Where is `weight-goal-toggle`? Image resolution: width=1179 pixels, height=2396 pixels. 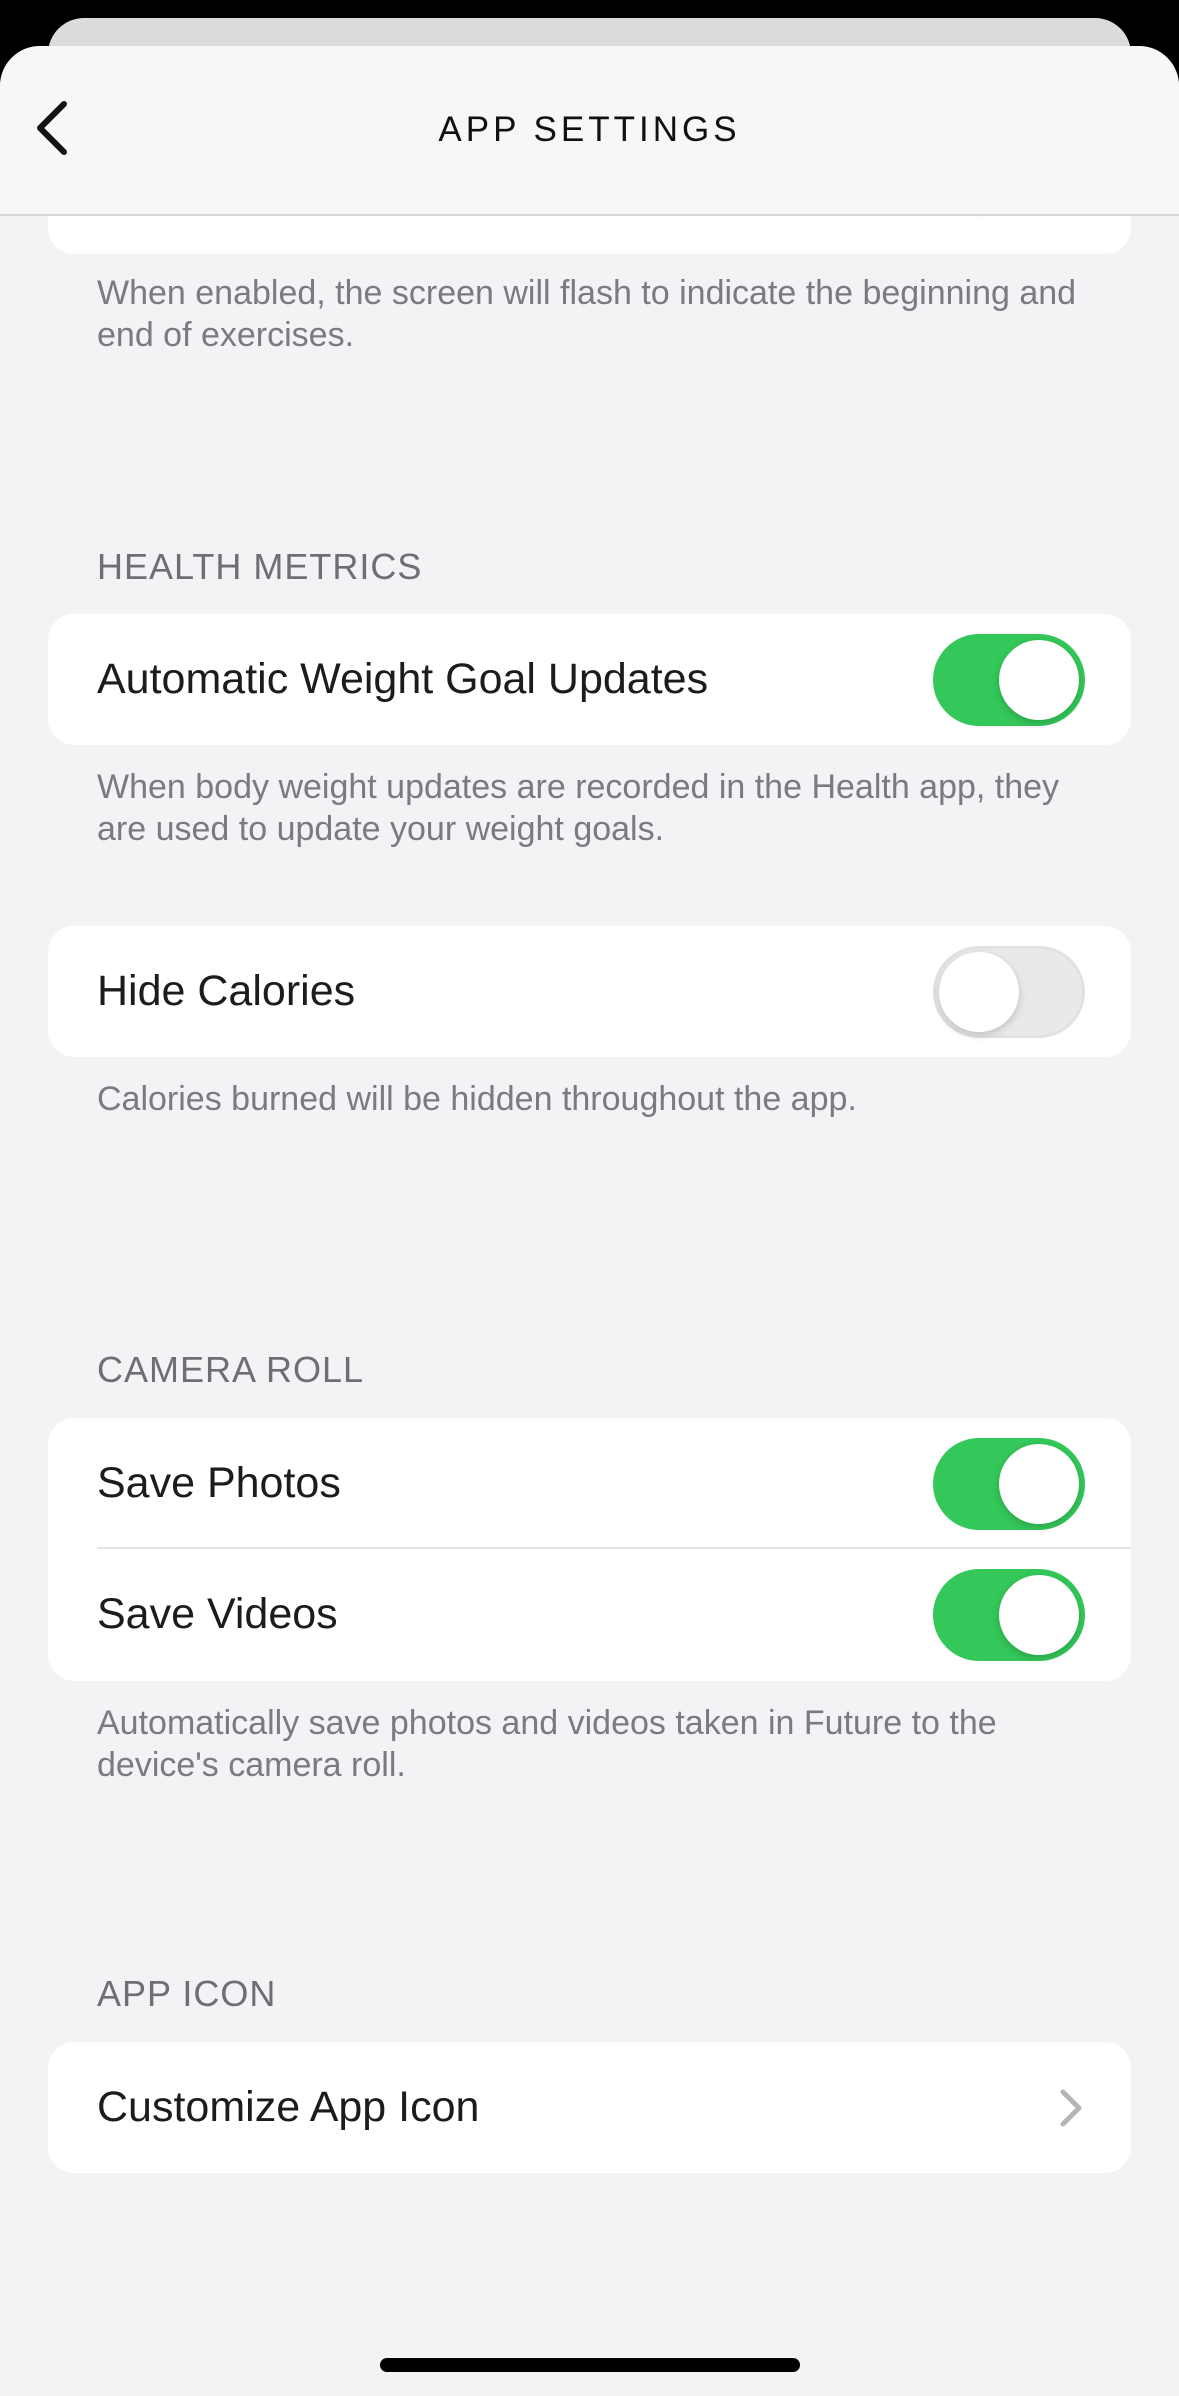 weight-goal-toggle is located at coordinates (1009, 680).